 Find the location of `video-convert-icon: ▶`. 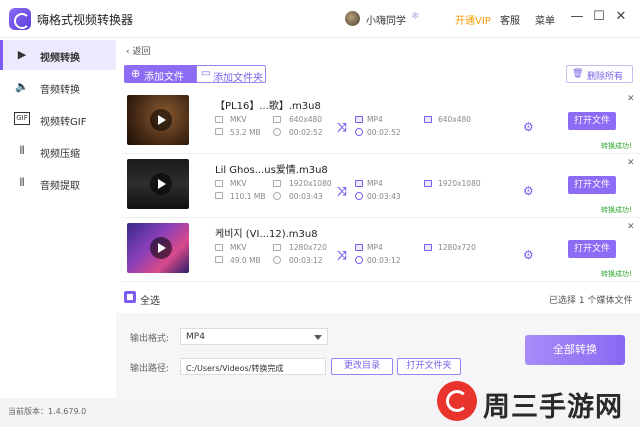

video-convert-icon: ▶ is located at coordinates (22, 54).